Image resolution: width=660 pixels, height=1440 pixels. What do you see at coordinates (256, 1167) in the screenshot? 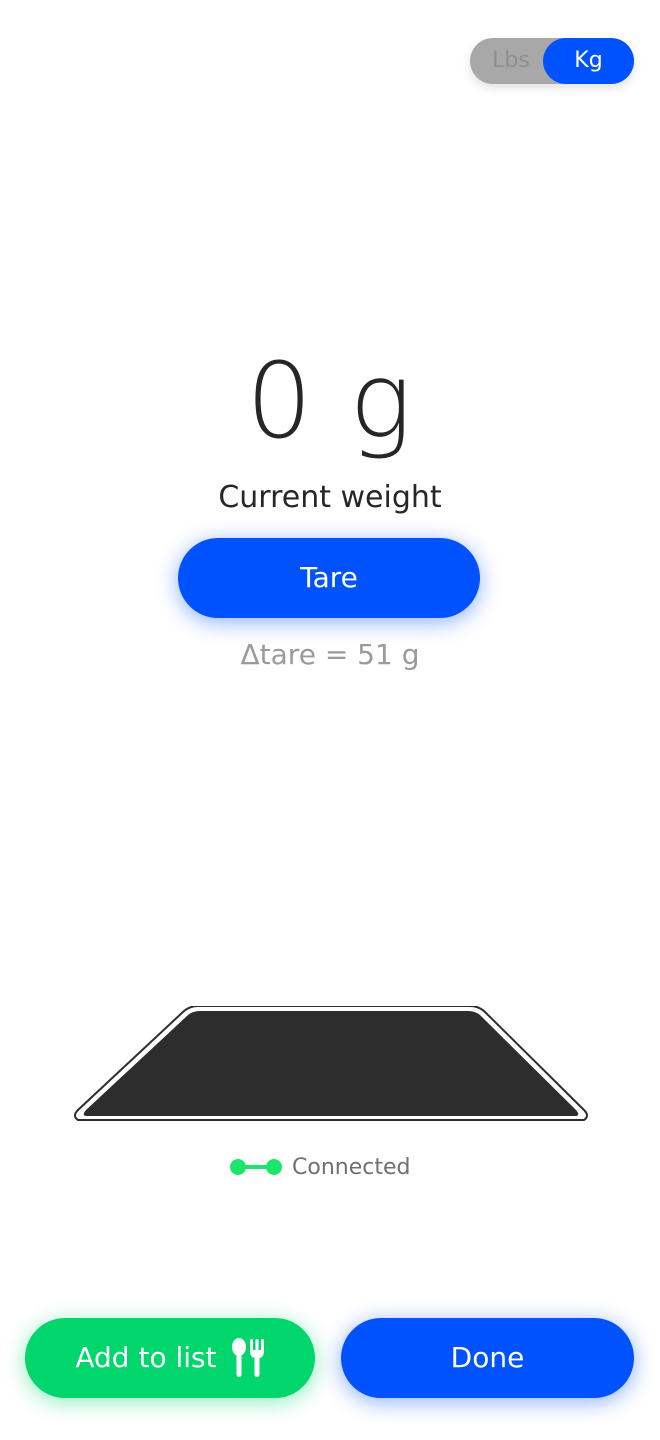
I see `connected-icon` at bounding box center [256, 1167].